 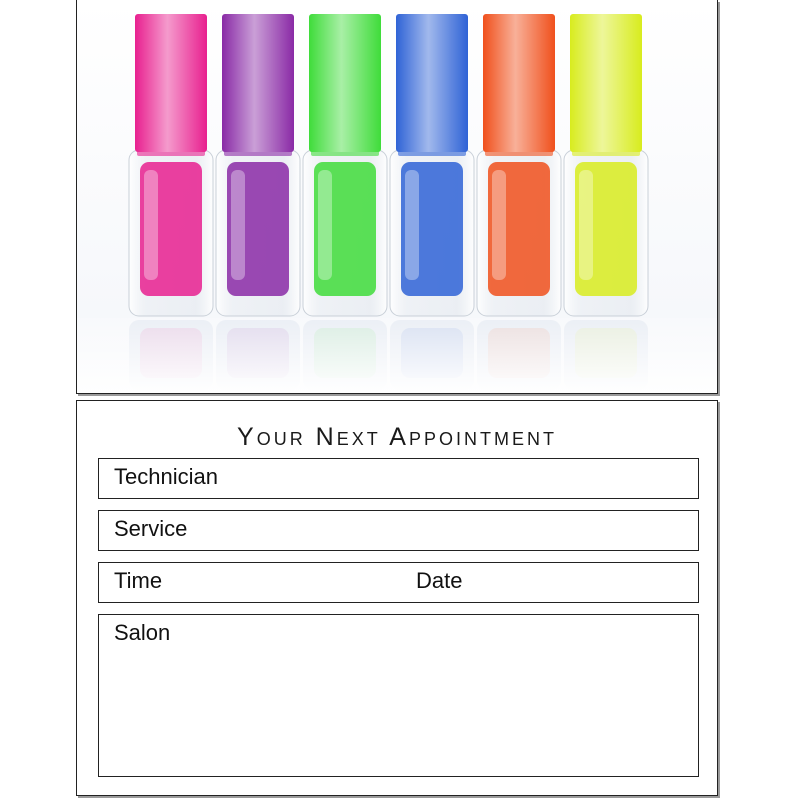 I want to click on card-heading: Your Next Appointment, so click(x=397, y=437).